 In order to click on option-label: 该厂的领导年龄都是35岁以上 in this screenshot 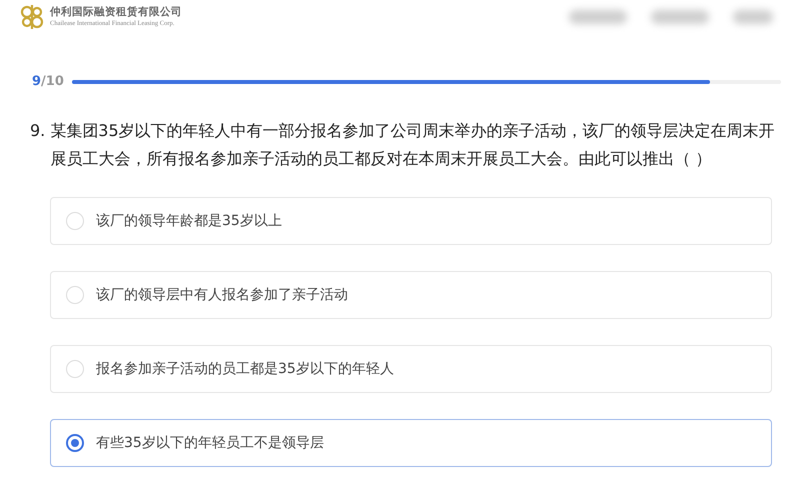, I will do `click(189, 221)`.